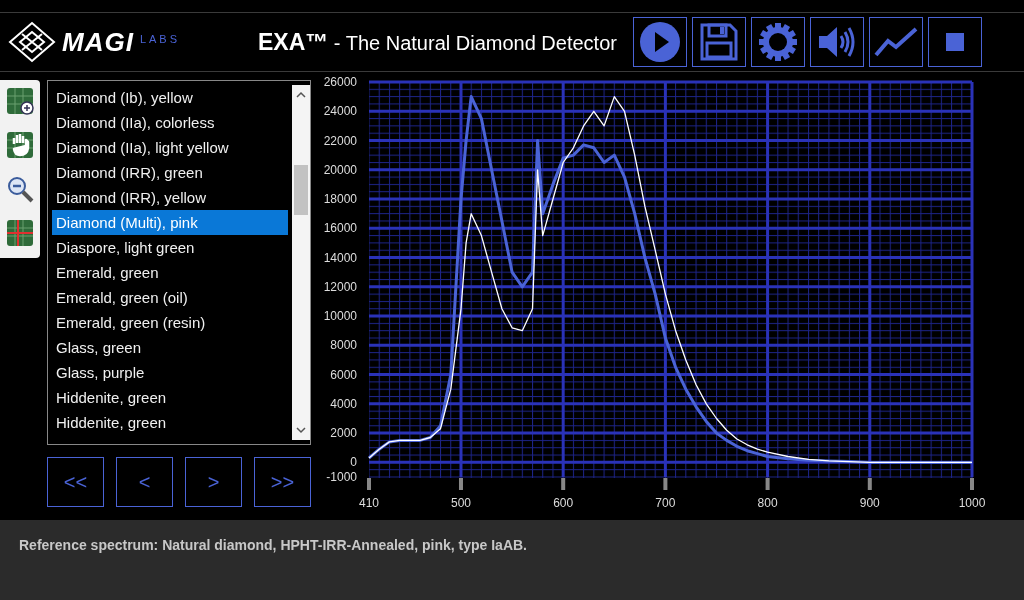  I want to click on list-item: Emerald, green (oil), so click(170, 297).